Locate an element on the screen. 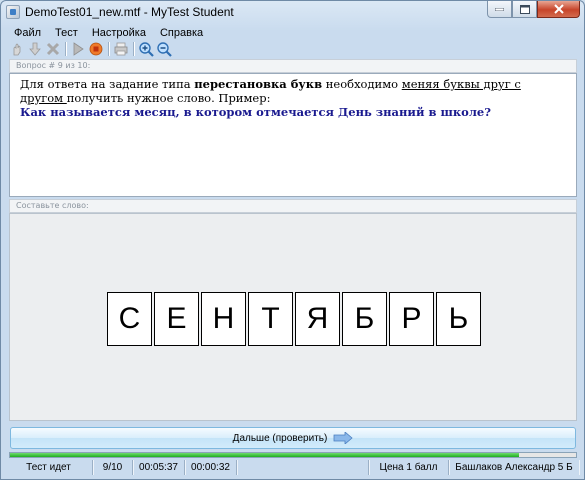 Image resolution: width=585 pixels, height=480 pixels. progress-bar is located at coordinates (293, 455).